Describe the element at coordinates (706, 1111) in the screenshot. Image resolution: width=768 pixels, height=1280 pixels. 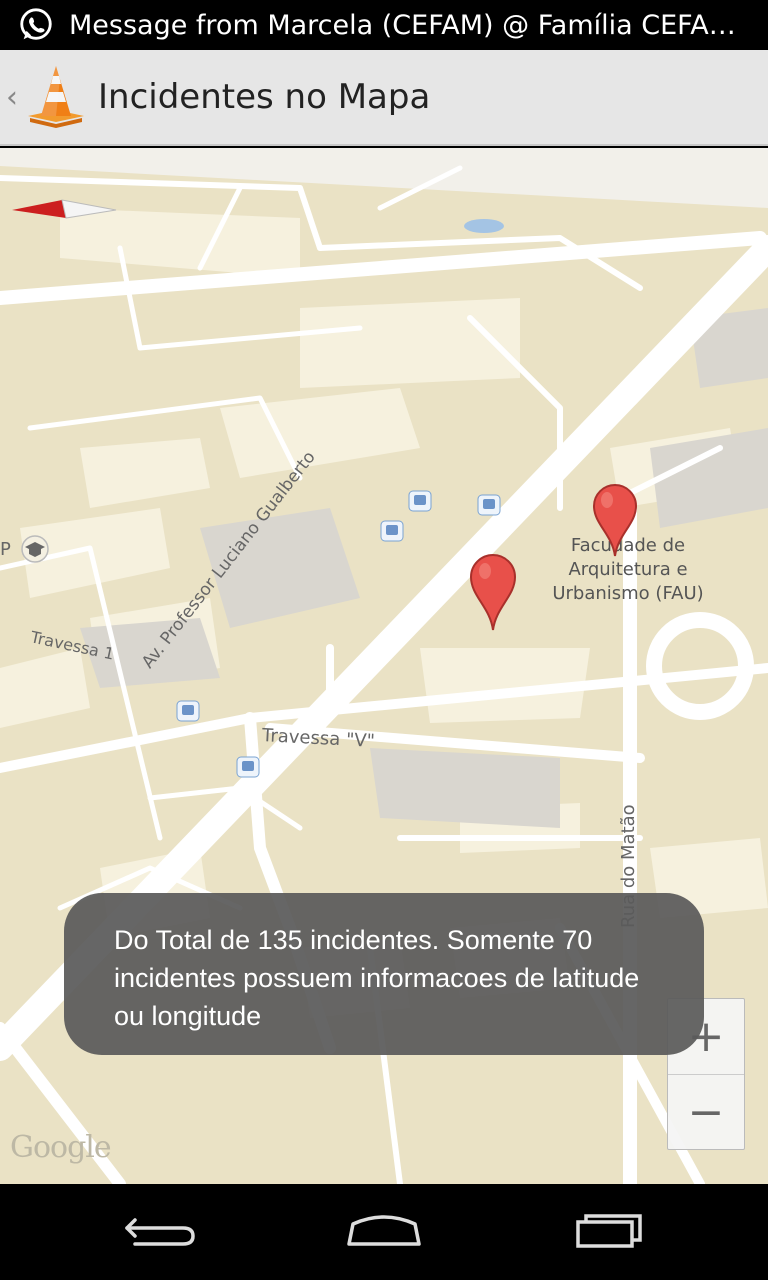
I see `zoom-out-button: −` at that location.